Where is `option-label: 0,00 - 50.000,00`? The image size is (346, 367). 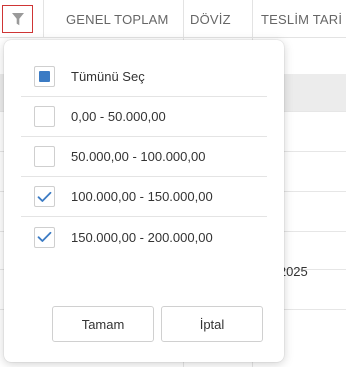
option-label: 0,00 - 50.000,00 is located at coordinates (118, 116).